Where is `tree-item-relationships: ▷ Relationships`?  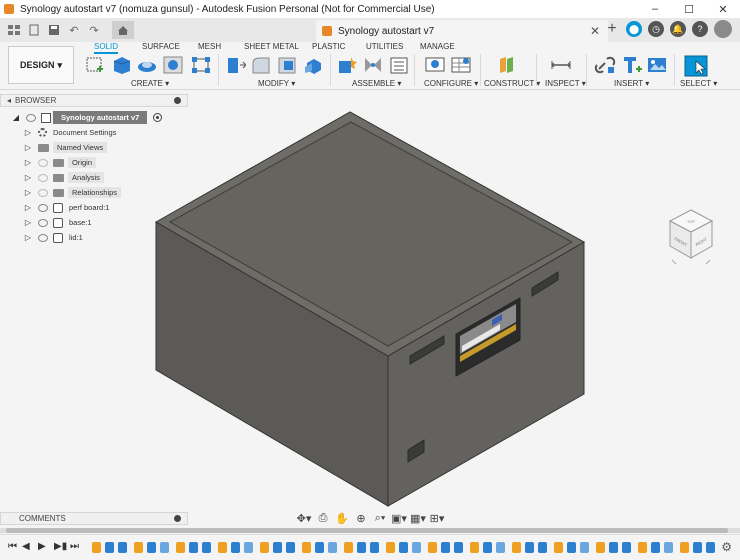
tree-item-relationships: ▷ Relationships is located at coordinates (94, 192).